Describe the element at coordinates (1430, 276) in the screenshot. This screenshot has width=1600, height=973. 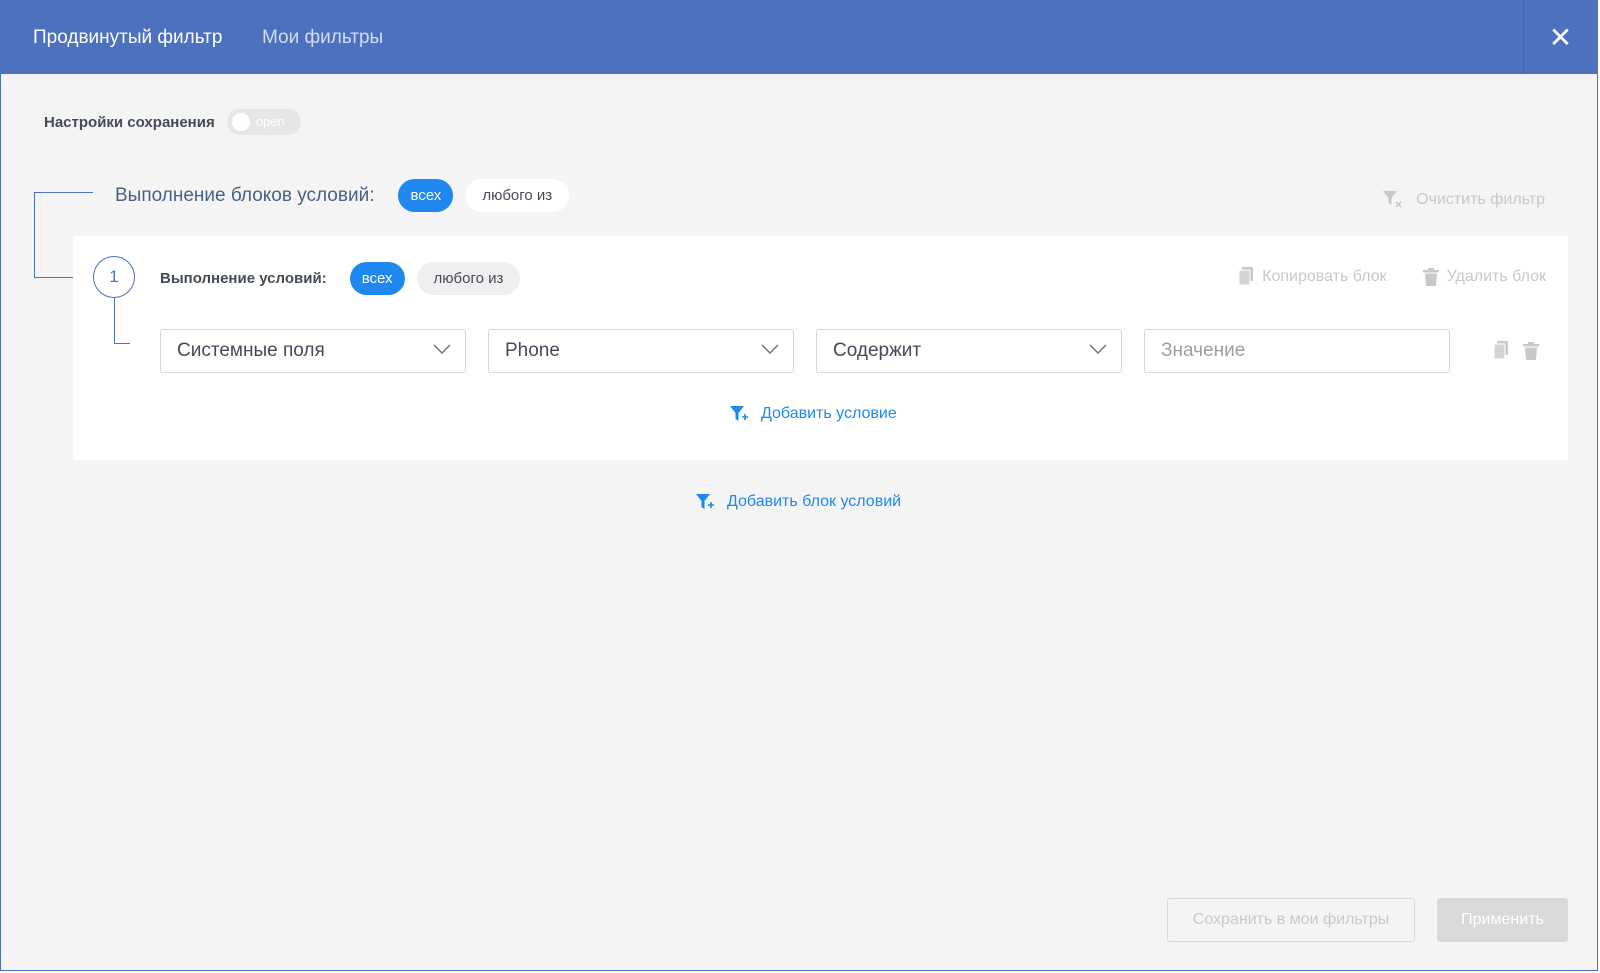
I see `trash-icon` at that location.